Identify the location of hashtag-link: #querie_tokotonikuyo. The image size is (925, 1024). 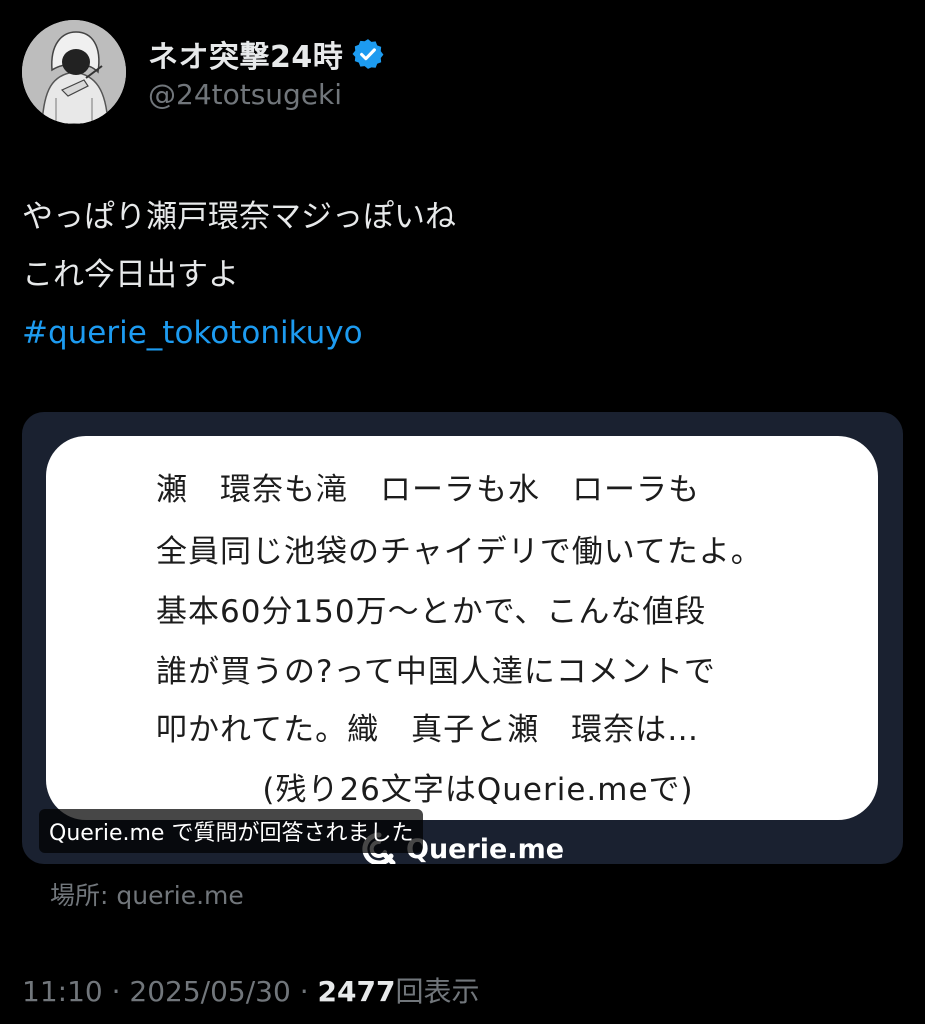
(239, 333).